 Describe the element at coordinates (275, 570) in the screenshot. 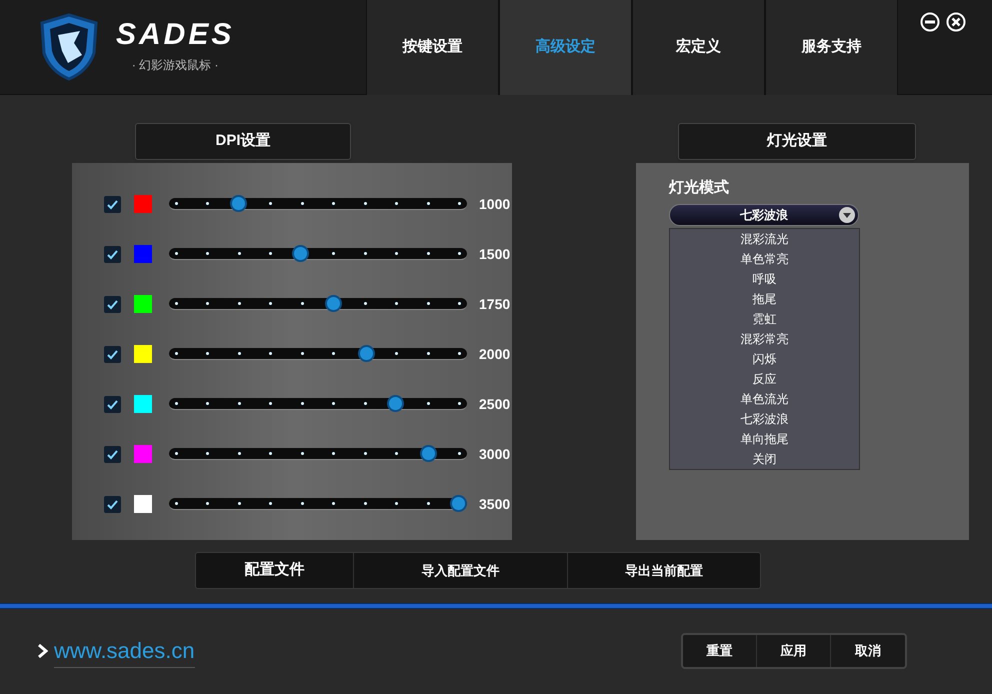

I see `profile-label: 配置文件` at that location.